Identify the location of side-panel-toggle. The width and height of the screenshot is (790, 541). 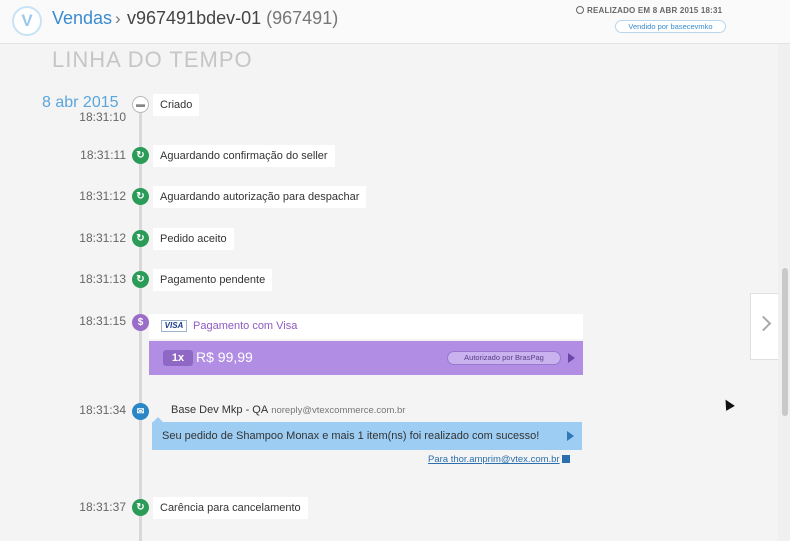
(764, 326).